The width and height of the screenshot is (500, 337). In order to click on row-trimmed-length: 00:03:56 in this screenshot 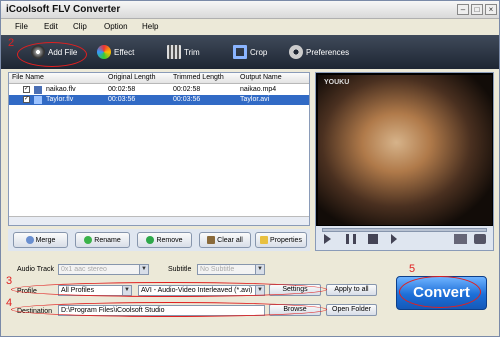, I will do `click(187, 99)`.